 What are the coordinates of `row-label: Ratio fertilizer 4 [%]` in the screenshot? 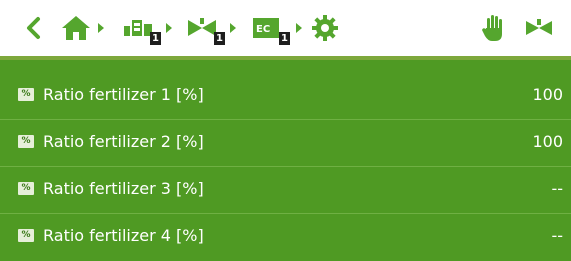 It's located at (123, 235).